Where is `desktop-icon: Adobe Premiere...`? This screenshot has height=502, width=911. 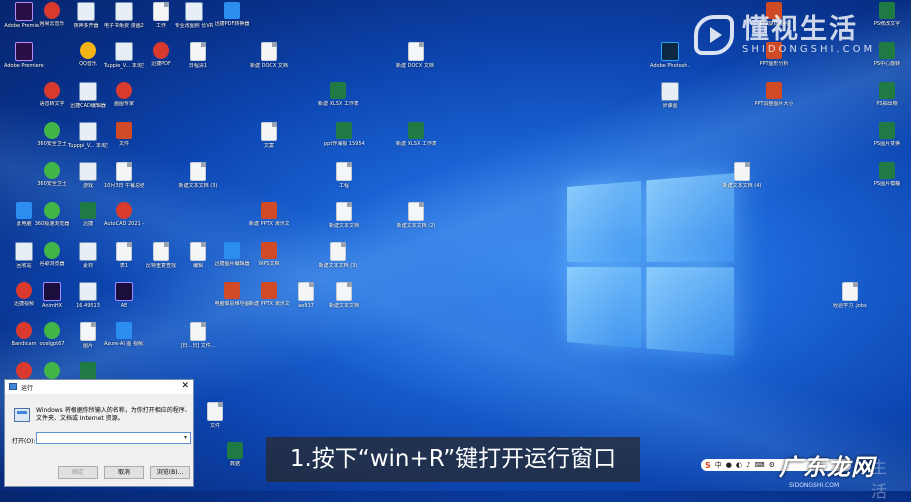 desktop-icon: Adobe Premiere... is located at coordinates (24, 55).